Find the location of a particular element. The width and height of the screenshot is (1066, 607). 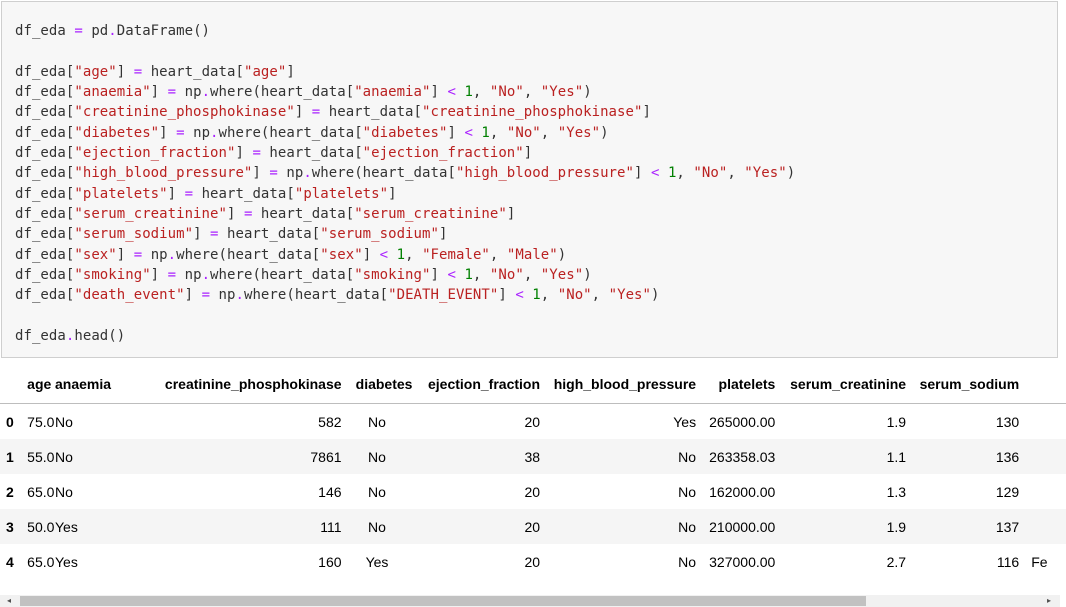

row-index: 4 is located at coordinates (10, 561).